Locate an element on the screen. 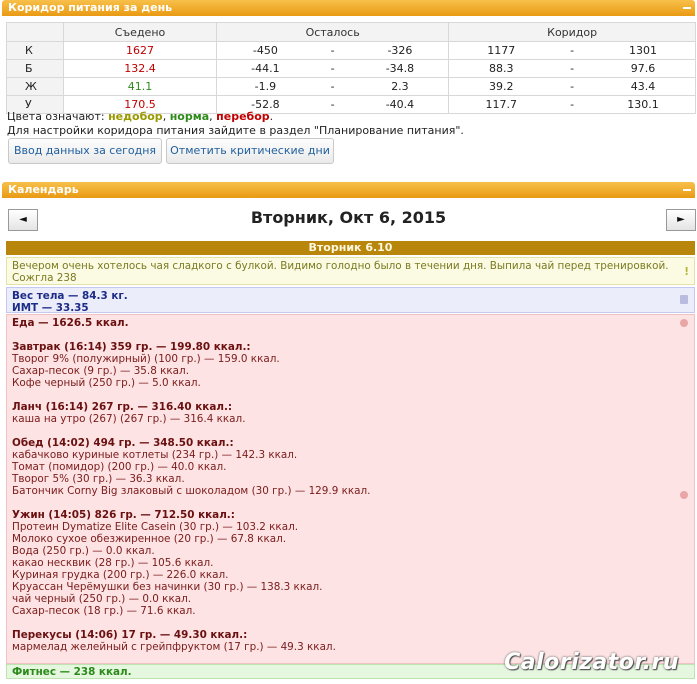 This screenshot has height=684, width=697. eaten-value: 132.4 is located at coordinates (140, 68).